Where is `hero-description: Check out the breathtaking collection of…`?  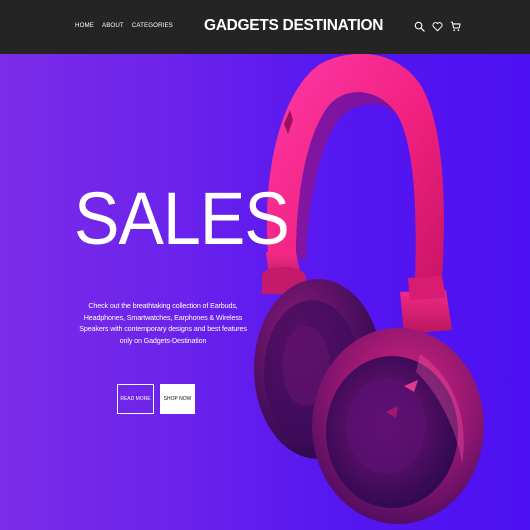 hero-description: Check out the breathtaking collection of… is located at coordinates (163, 323).